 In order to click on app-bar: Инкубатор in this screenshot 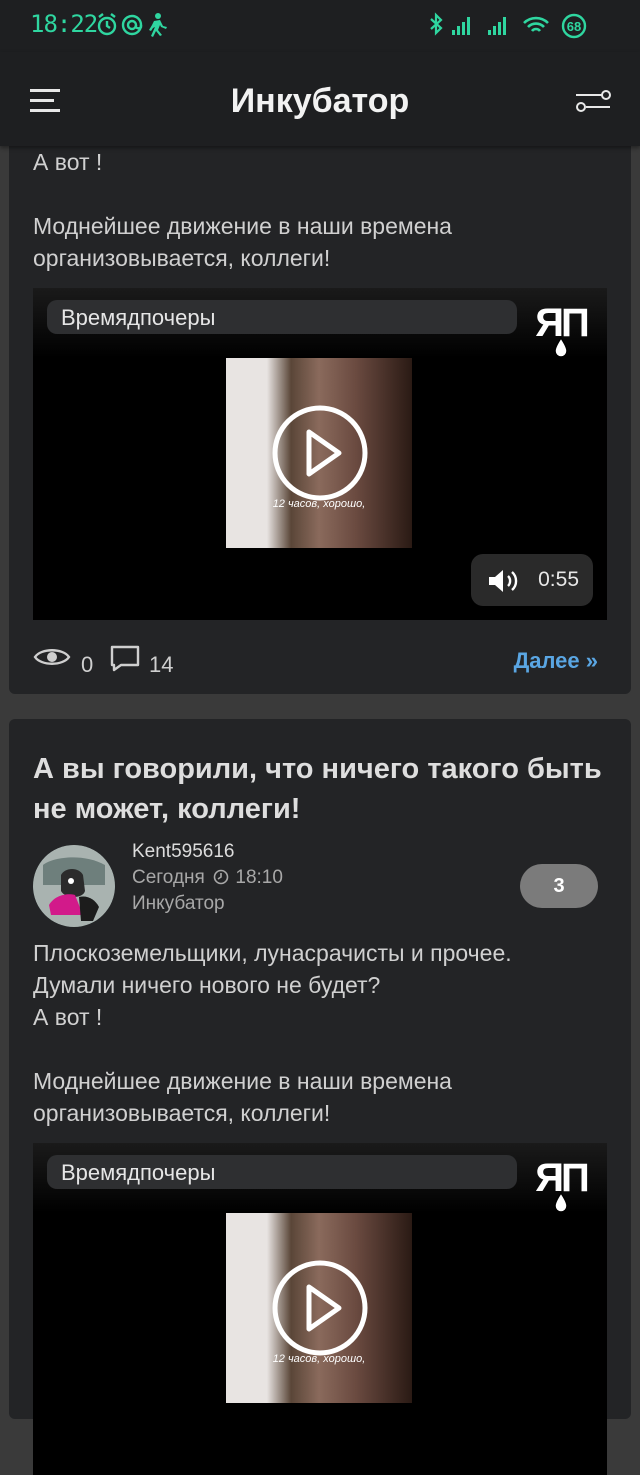, I will do `click(320, 99)`.